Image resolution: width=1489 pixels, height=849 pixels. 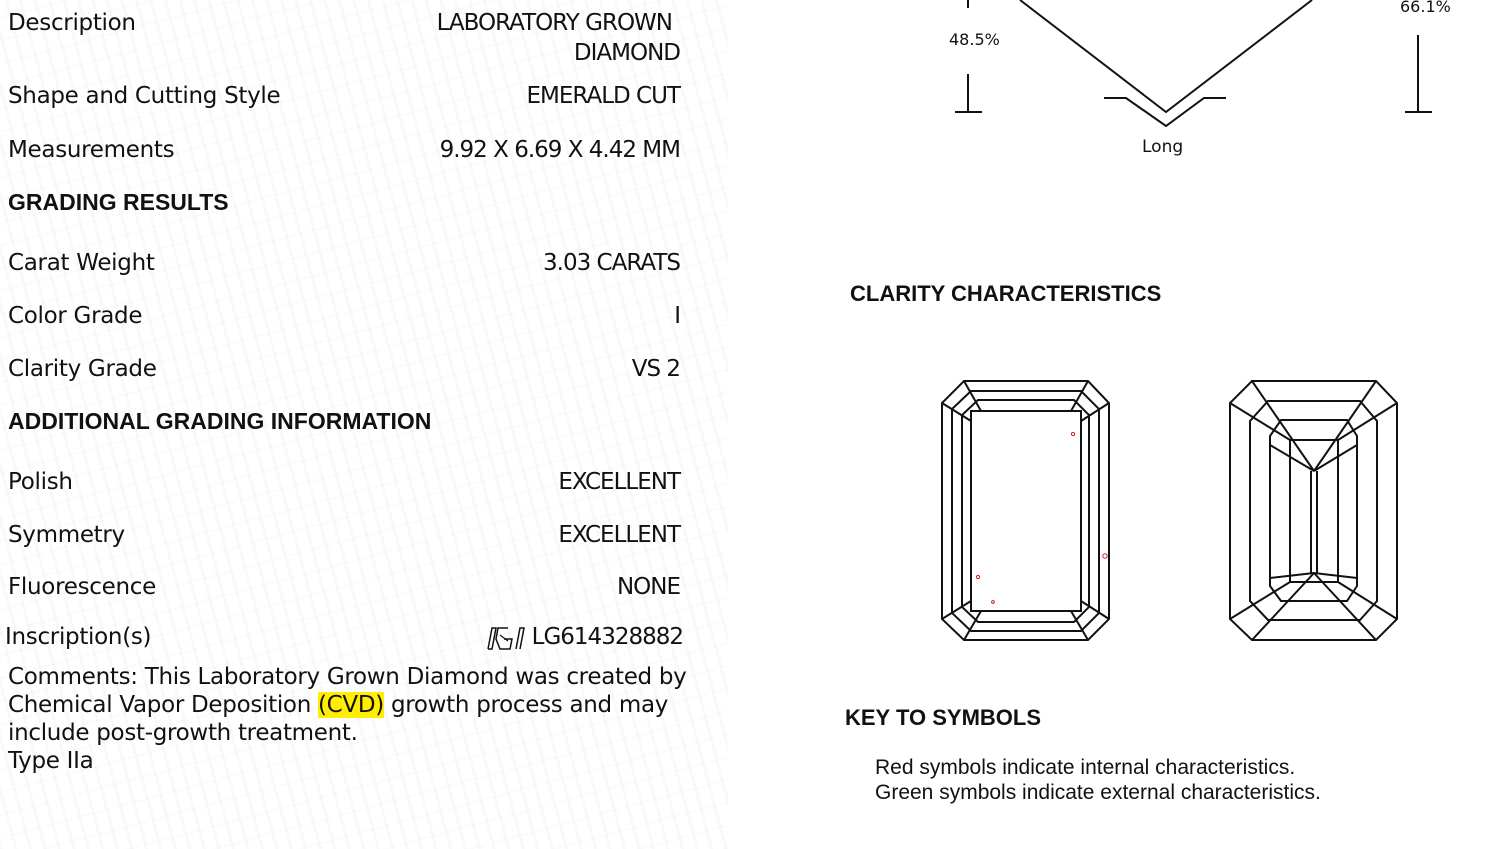 What do you see at coordinates (82, 587) in the screenshot?
I see `fluorescence-label: Fluorescence` at bounding box center [82, 587].